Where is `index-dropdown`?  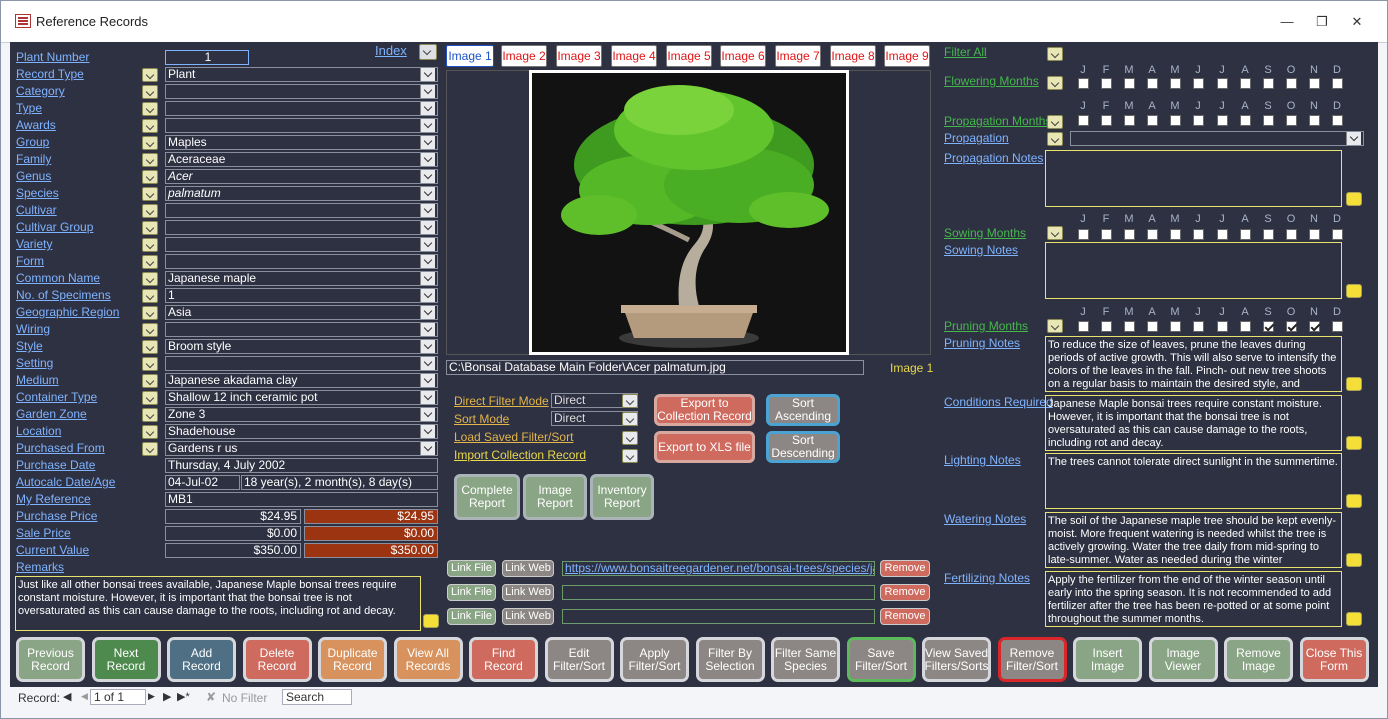 index-dropdown is located at coordinates (428, 52).